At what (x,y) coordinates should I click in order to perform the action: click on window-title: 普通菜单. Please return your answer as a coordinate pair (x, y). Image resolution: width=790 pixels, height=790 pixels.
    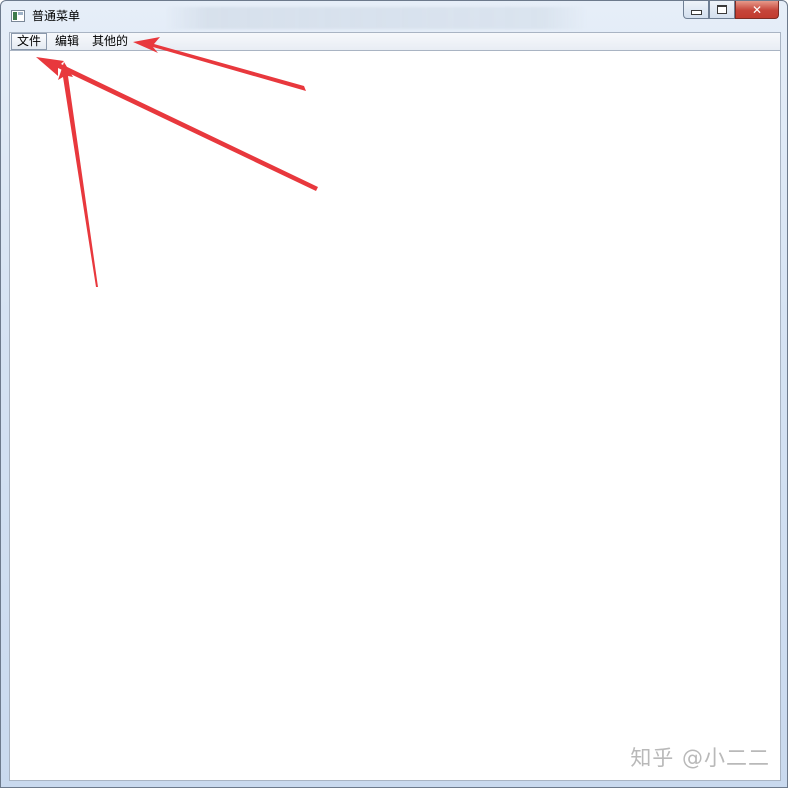
    Looking at the image, I should click on (56, 16).